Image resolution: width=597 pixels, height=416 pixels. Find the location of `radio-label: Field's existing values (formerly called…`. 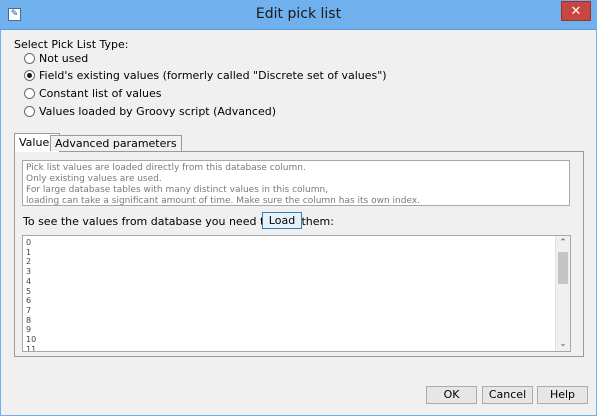

radio-label: Field's existing values (formerly called… is located at coordinates (213, 75).